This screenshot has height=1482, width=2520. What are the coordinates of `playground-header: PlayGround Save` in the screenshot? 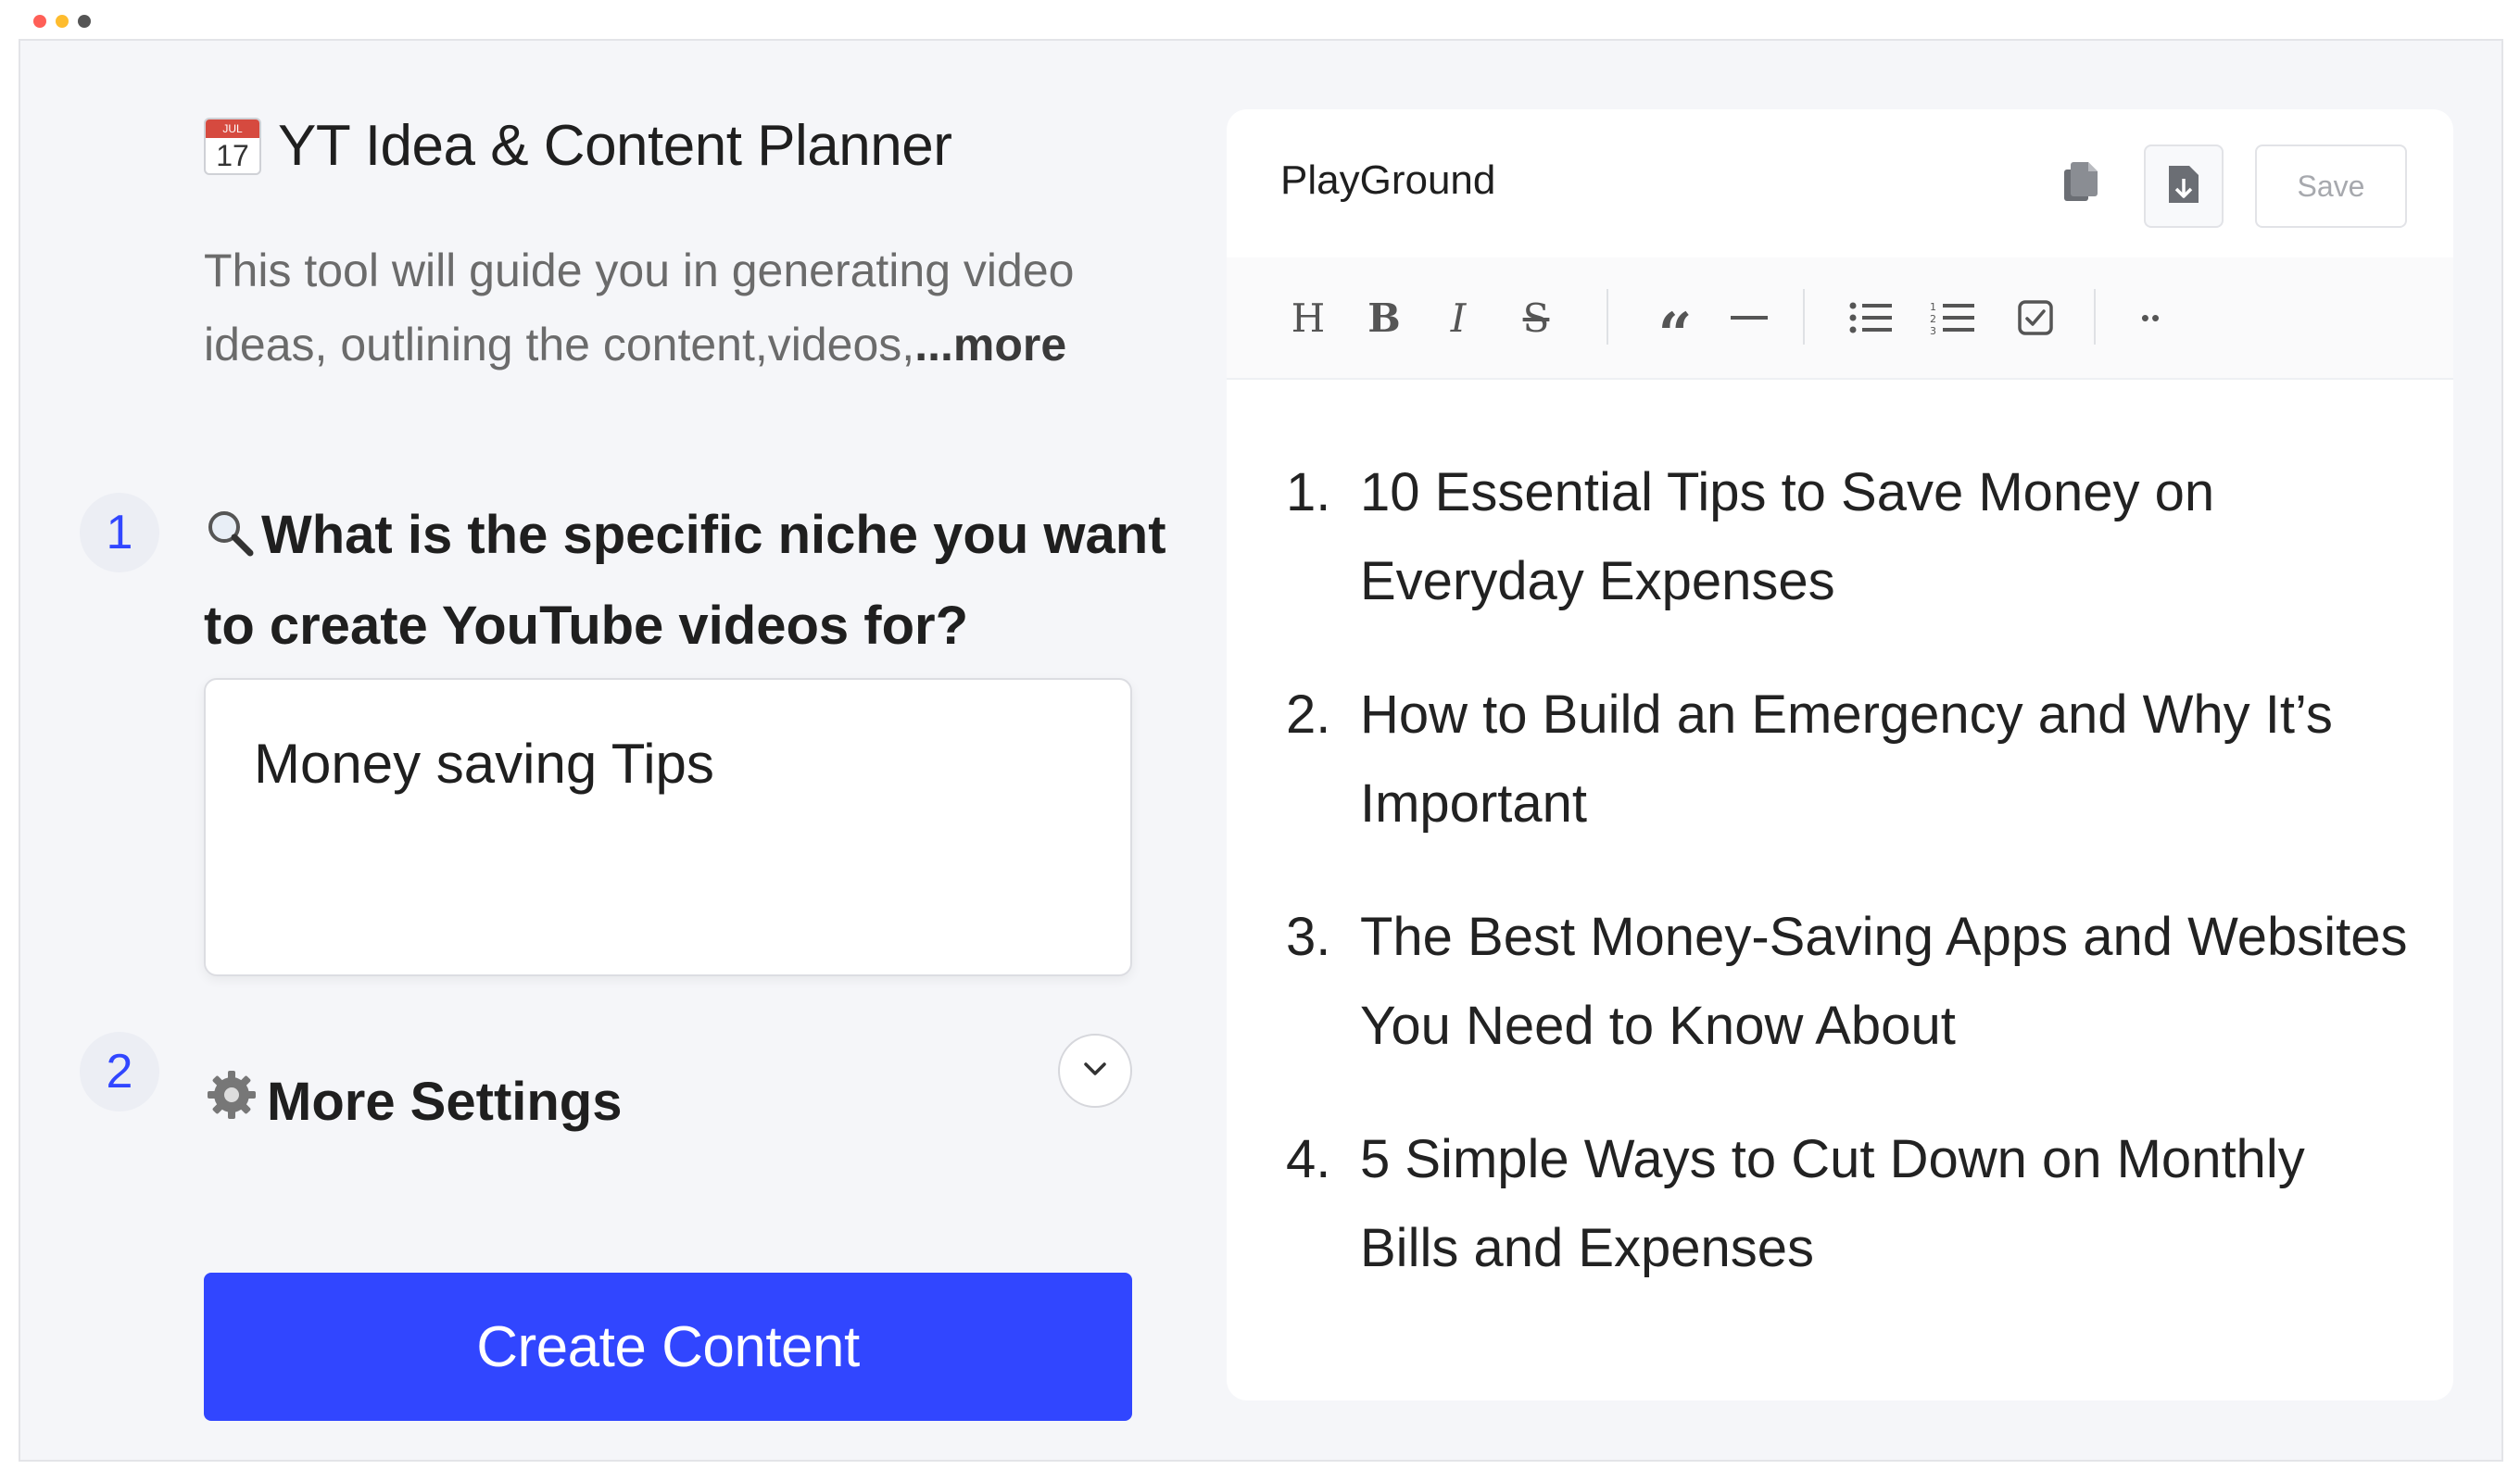 It's located at (1840, 184).